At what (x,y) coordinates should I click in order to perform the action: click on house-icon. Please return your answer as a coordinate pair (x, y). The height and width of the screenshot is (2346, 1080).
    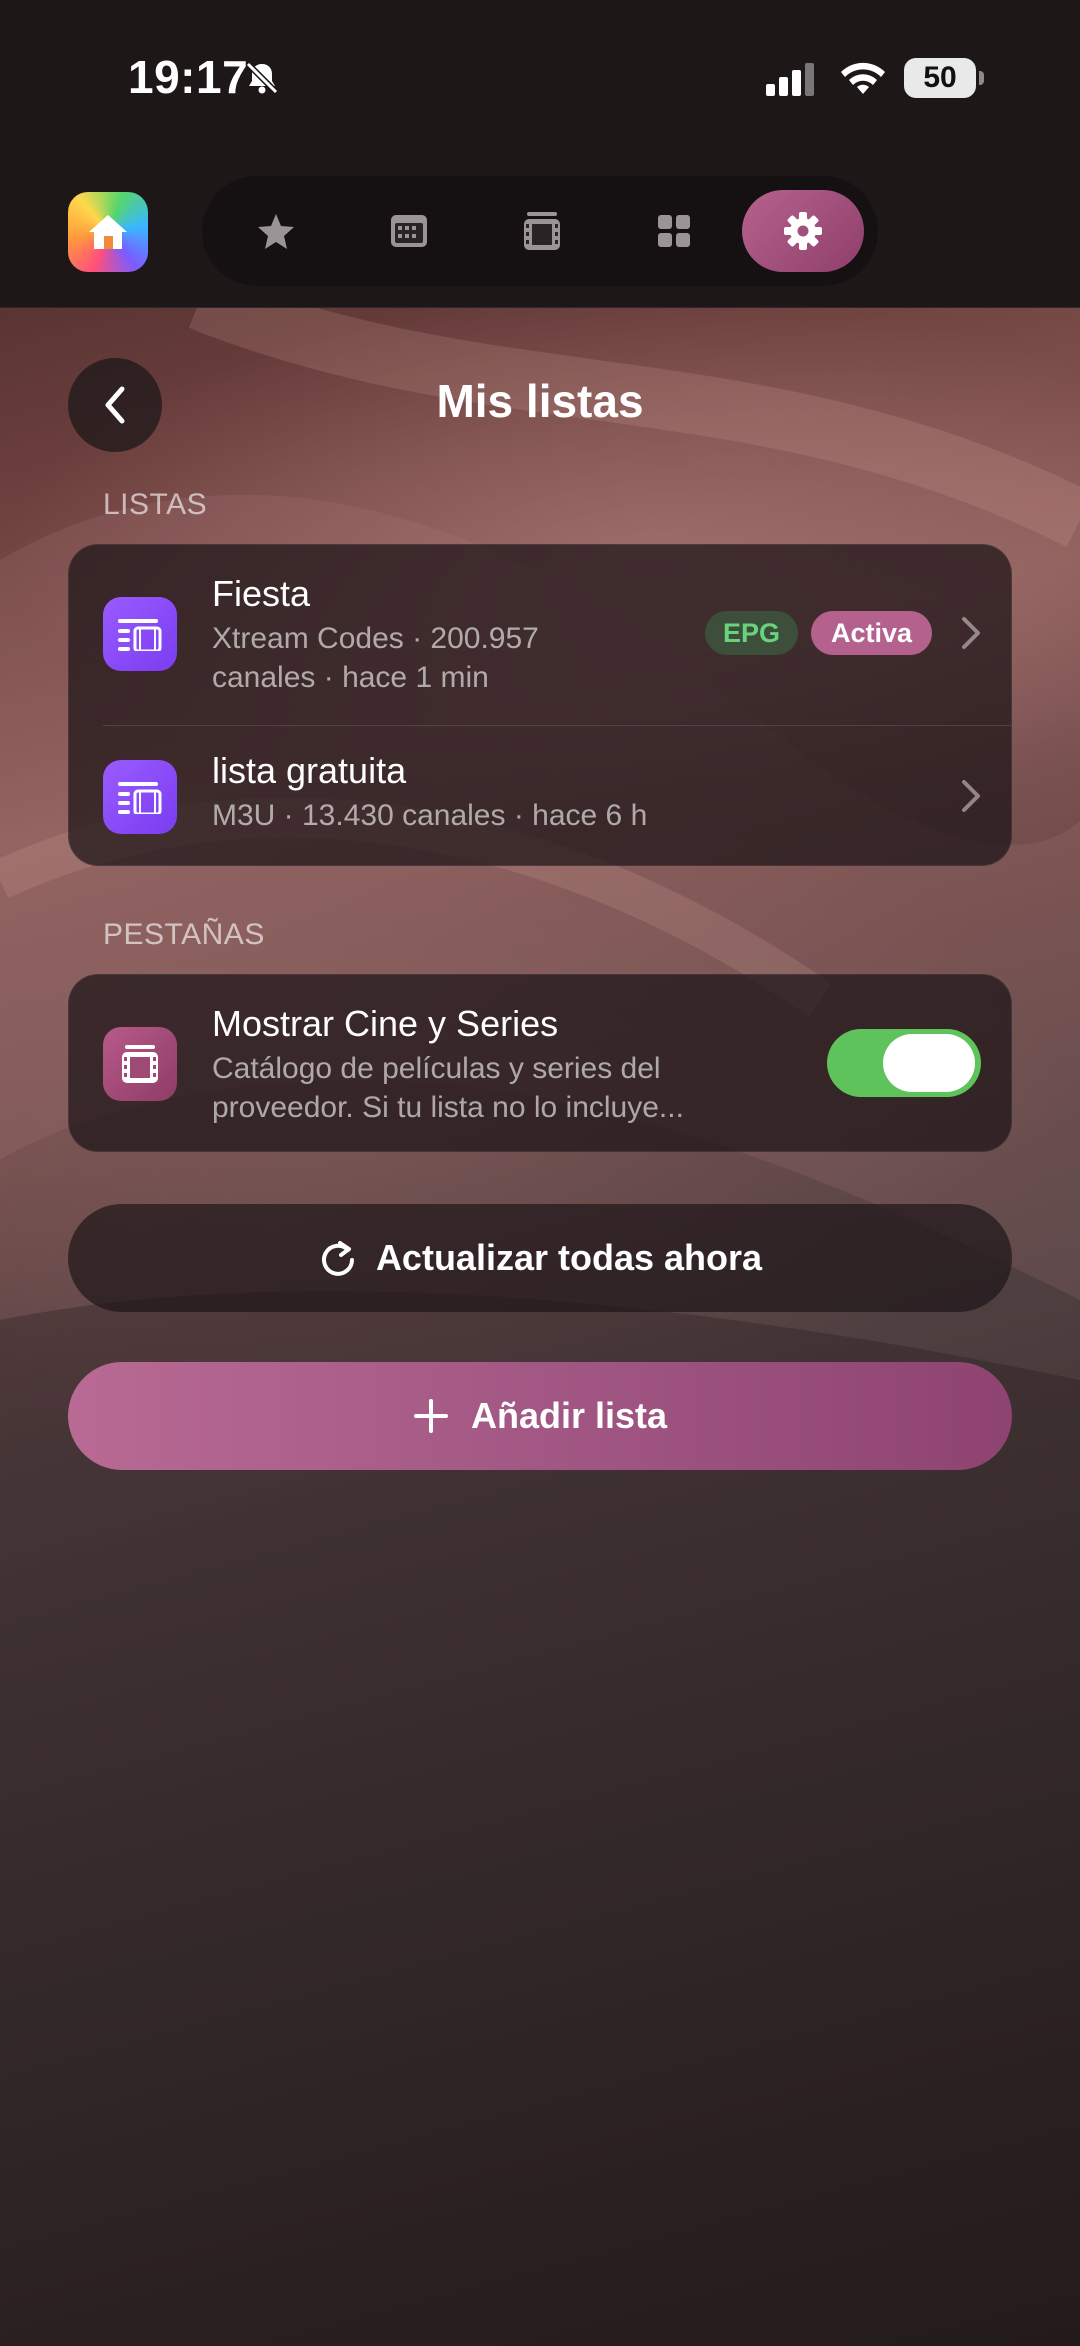
    Looking at the image, I should click on (108, 232).